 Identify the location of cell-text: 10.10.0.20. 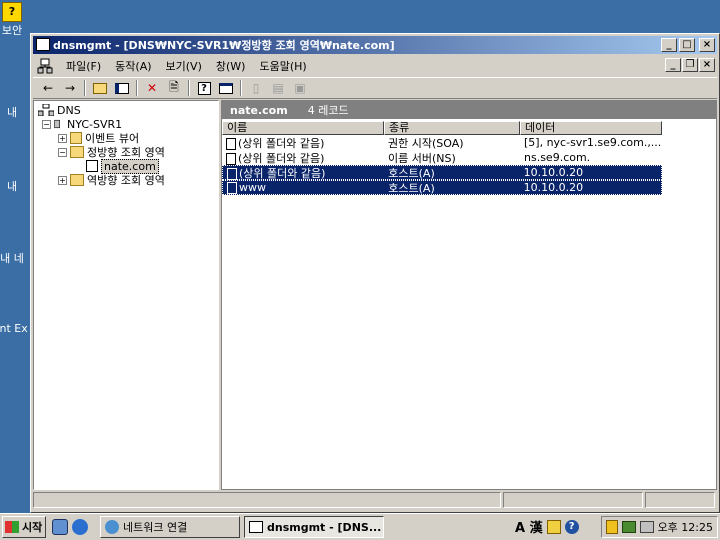
(553, 187).